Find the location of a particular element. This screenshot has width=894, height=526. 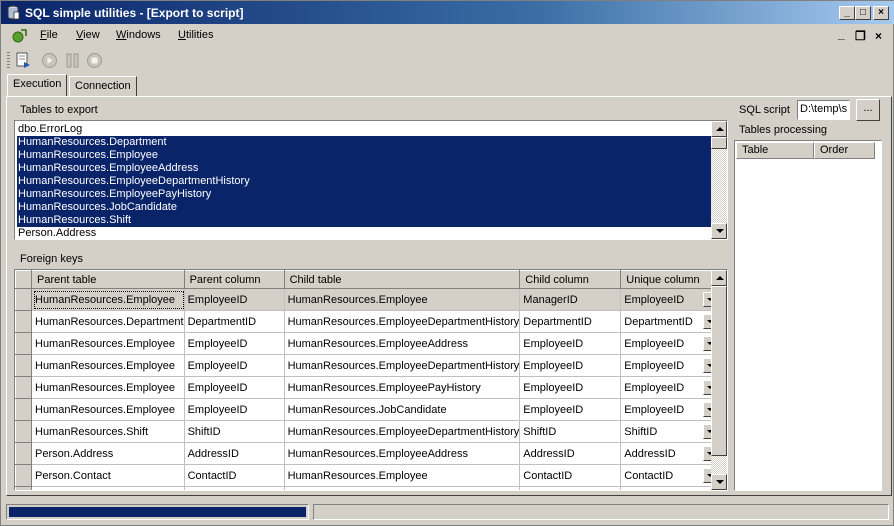

menu-utilities: Utilities is located at coordinates (195, 35).